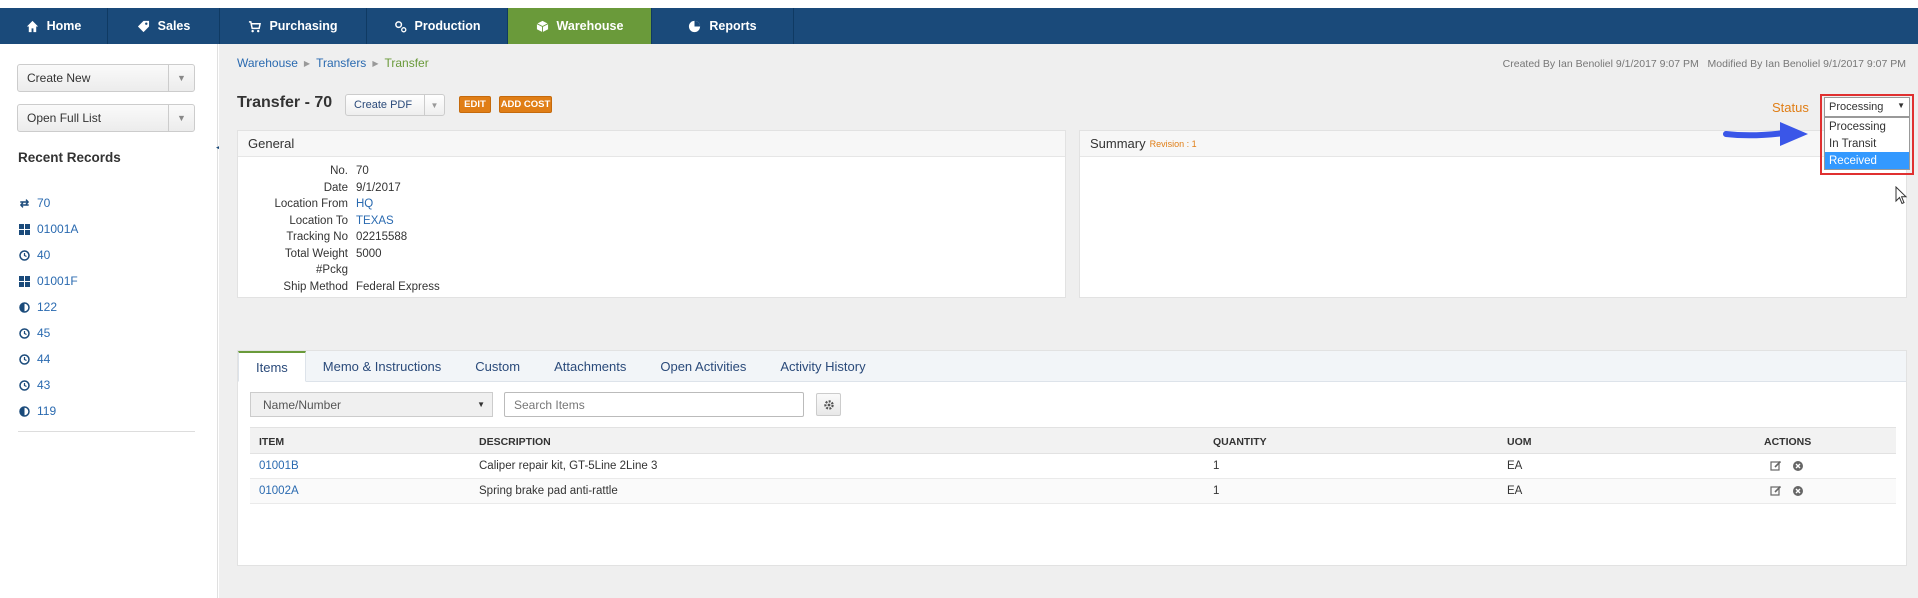  What do you see at coordinates (271, 442) in the screenshot?
I see `column-header-item: ITEM` at bounding box center [271, 442].